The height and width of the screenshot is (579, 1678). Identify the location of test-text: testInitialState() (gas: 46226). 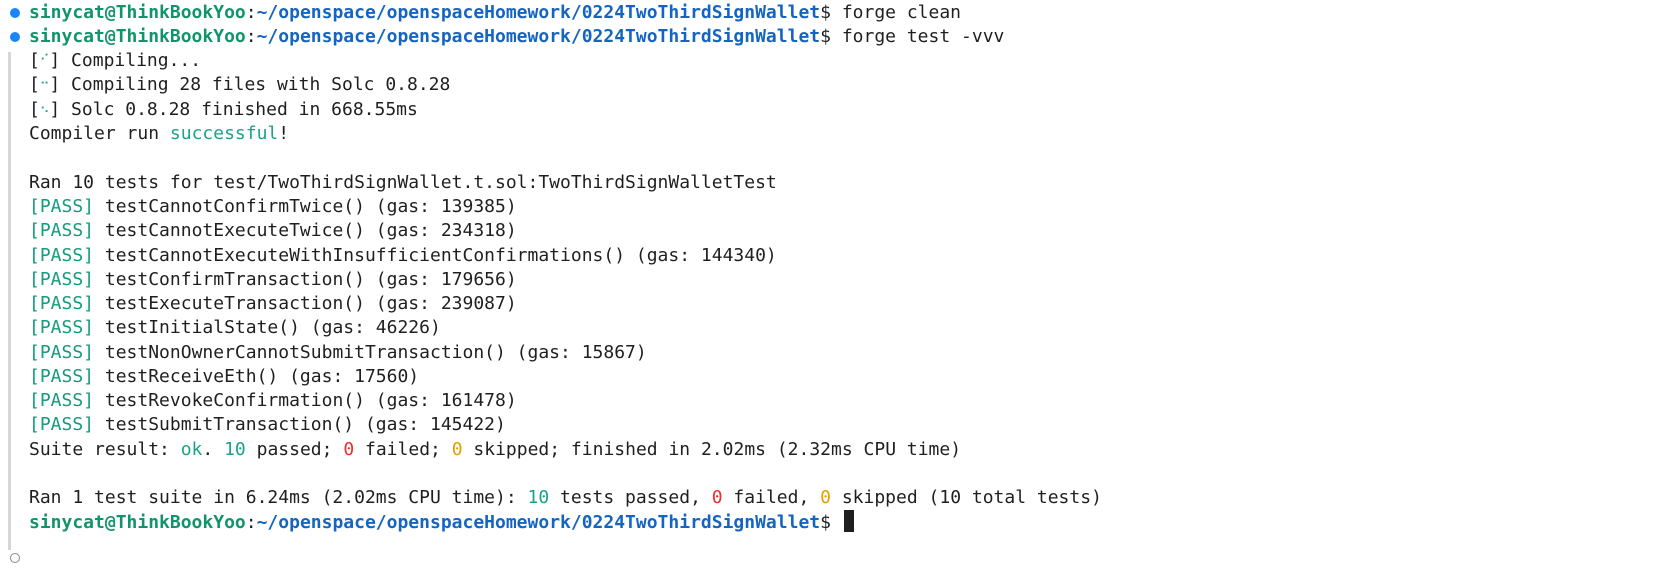
(267, 327).